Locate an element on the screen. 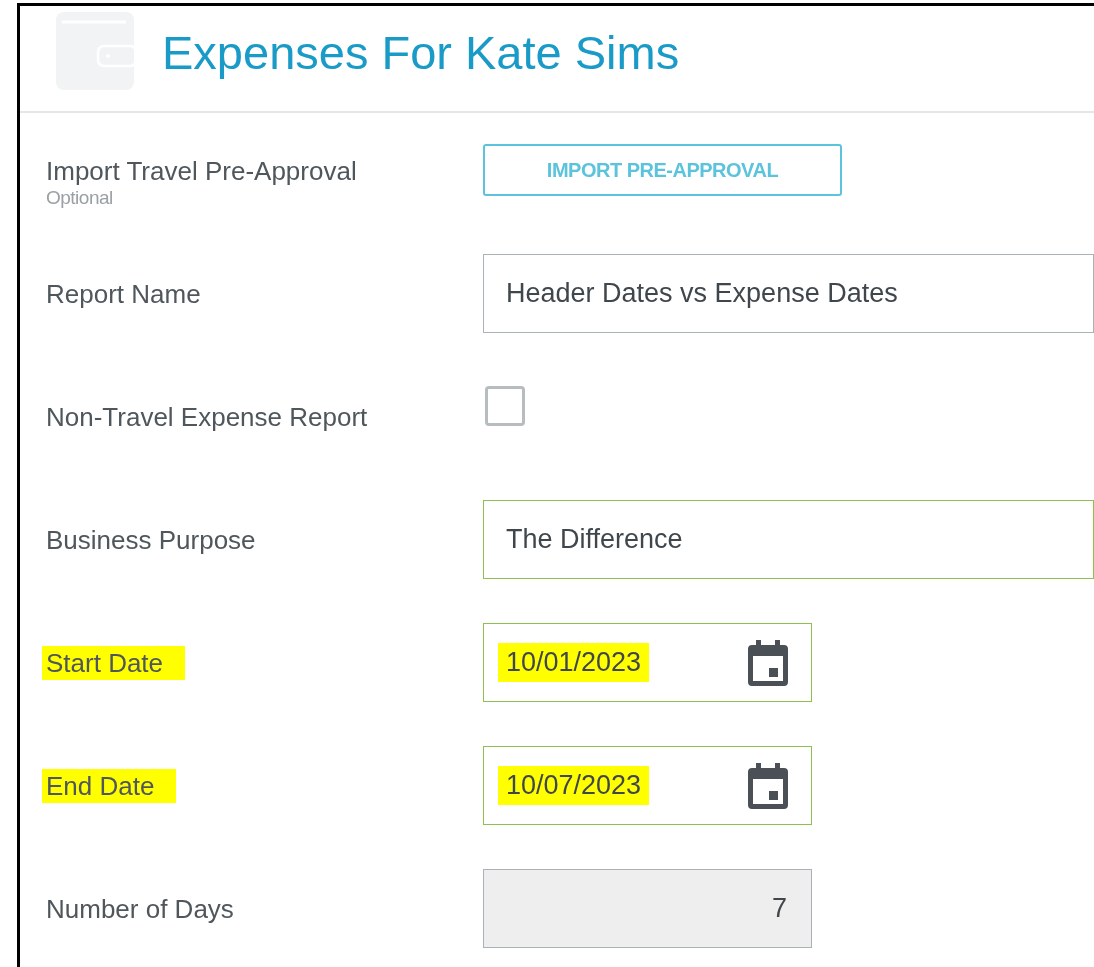 The image size is (1094, 967). field-label: Number of Days is located at coordinates (140, 909).